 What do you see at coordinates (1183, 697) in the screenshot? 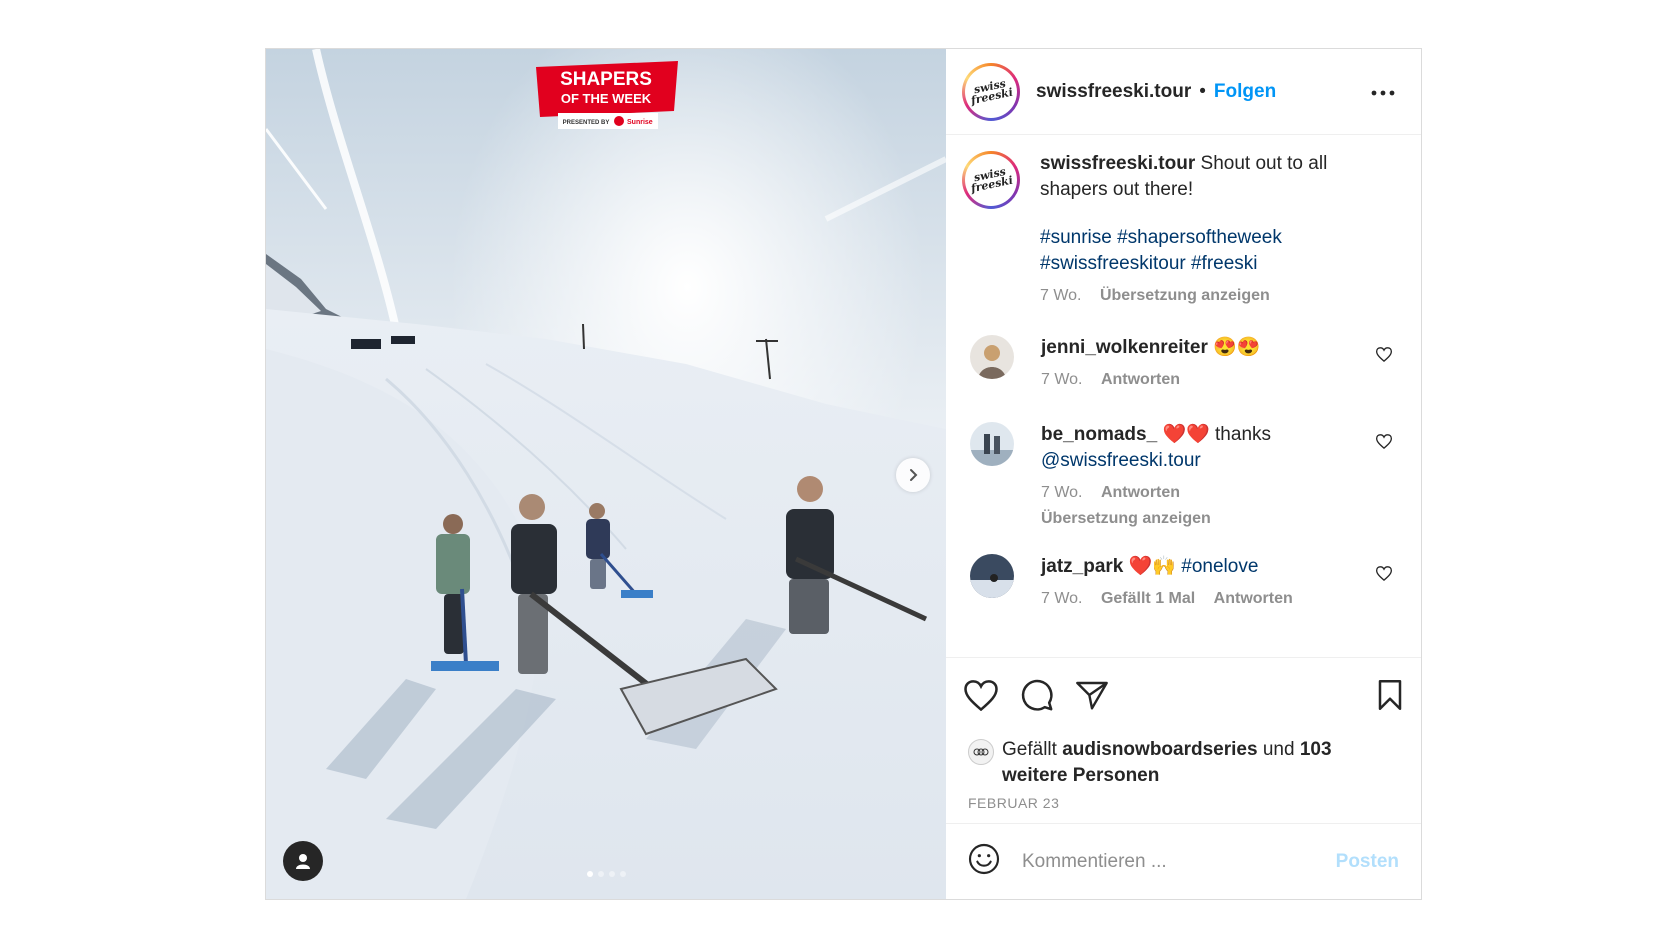
I see `post-actions` at bounding box center [1183, 697].